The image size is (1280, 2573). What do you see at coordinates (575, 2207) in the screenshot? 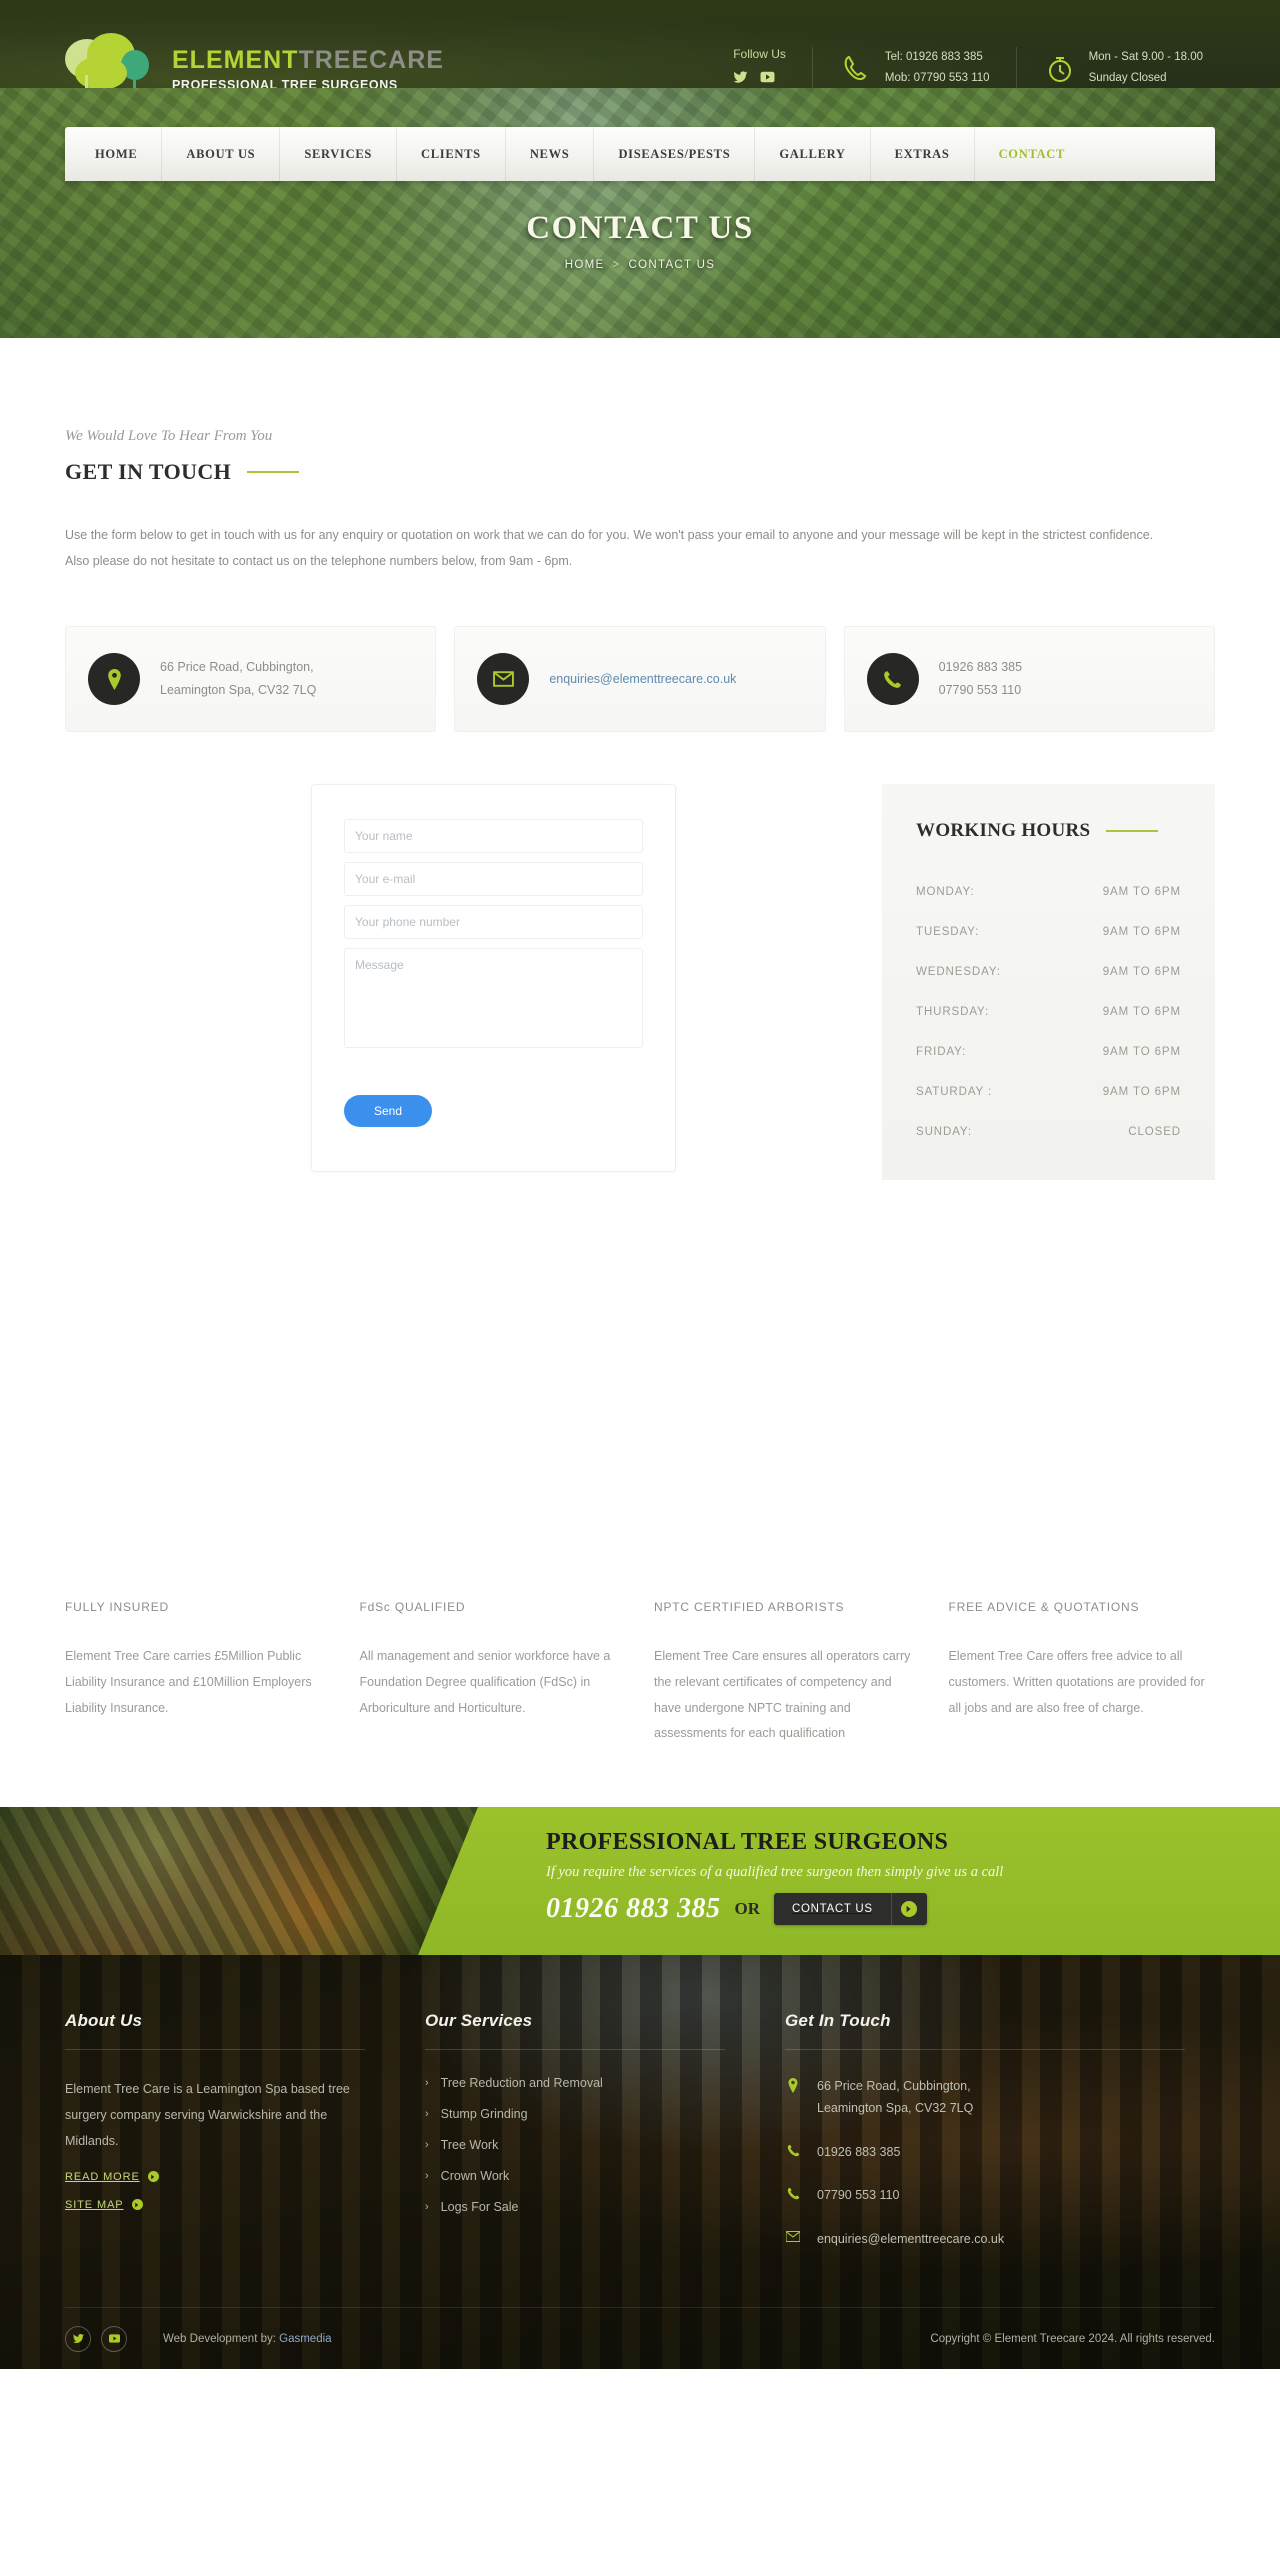
I see `footer-service-item: › Logs For Sale` at bounding box center [575, 2207].